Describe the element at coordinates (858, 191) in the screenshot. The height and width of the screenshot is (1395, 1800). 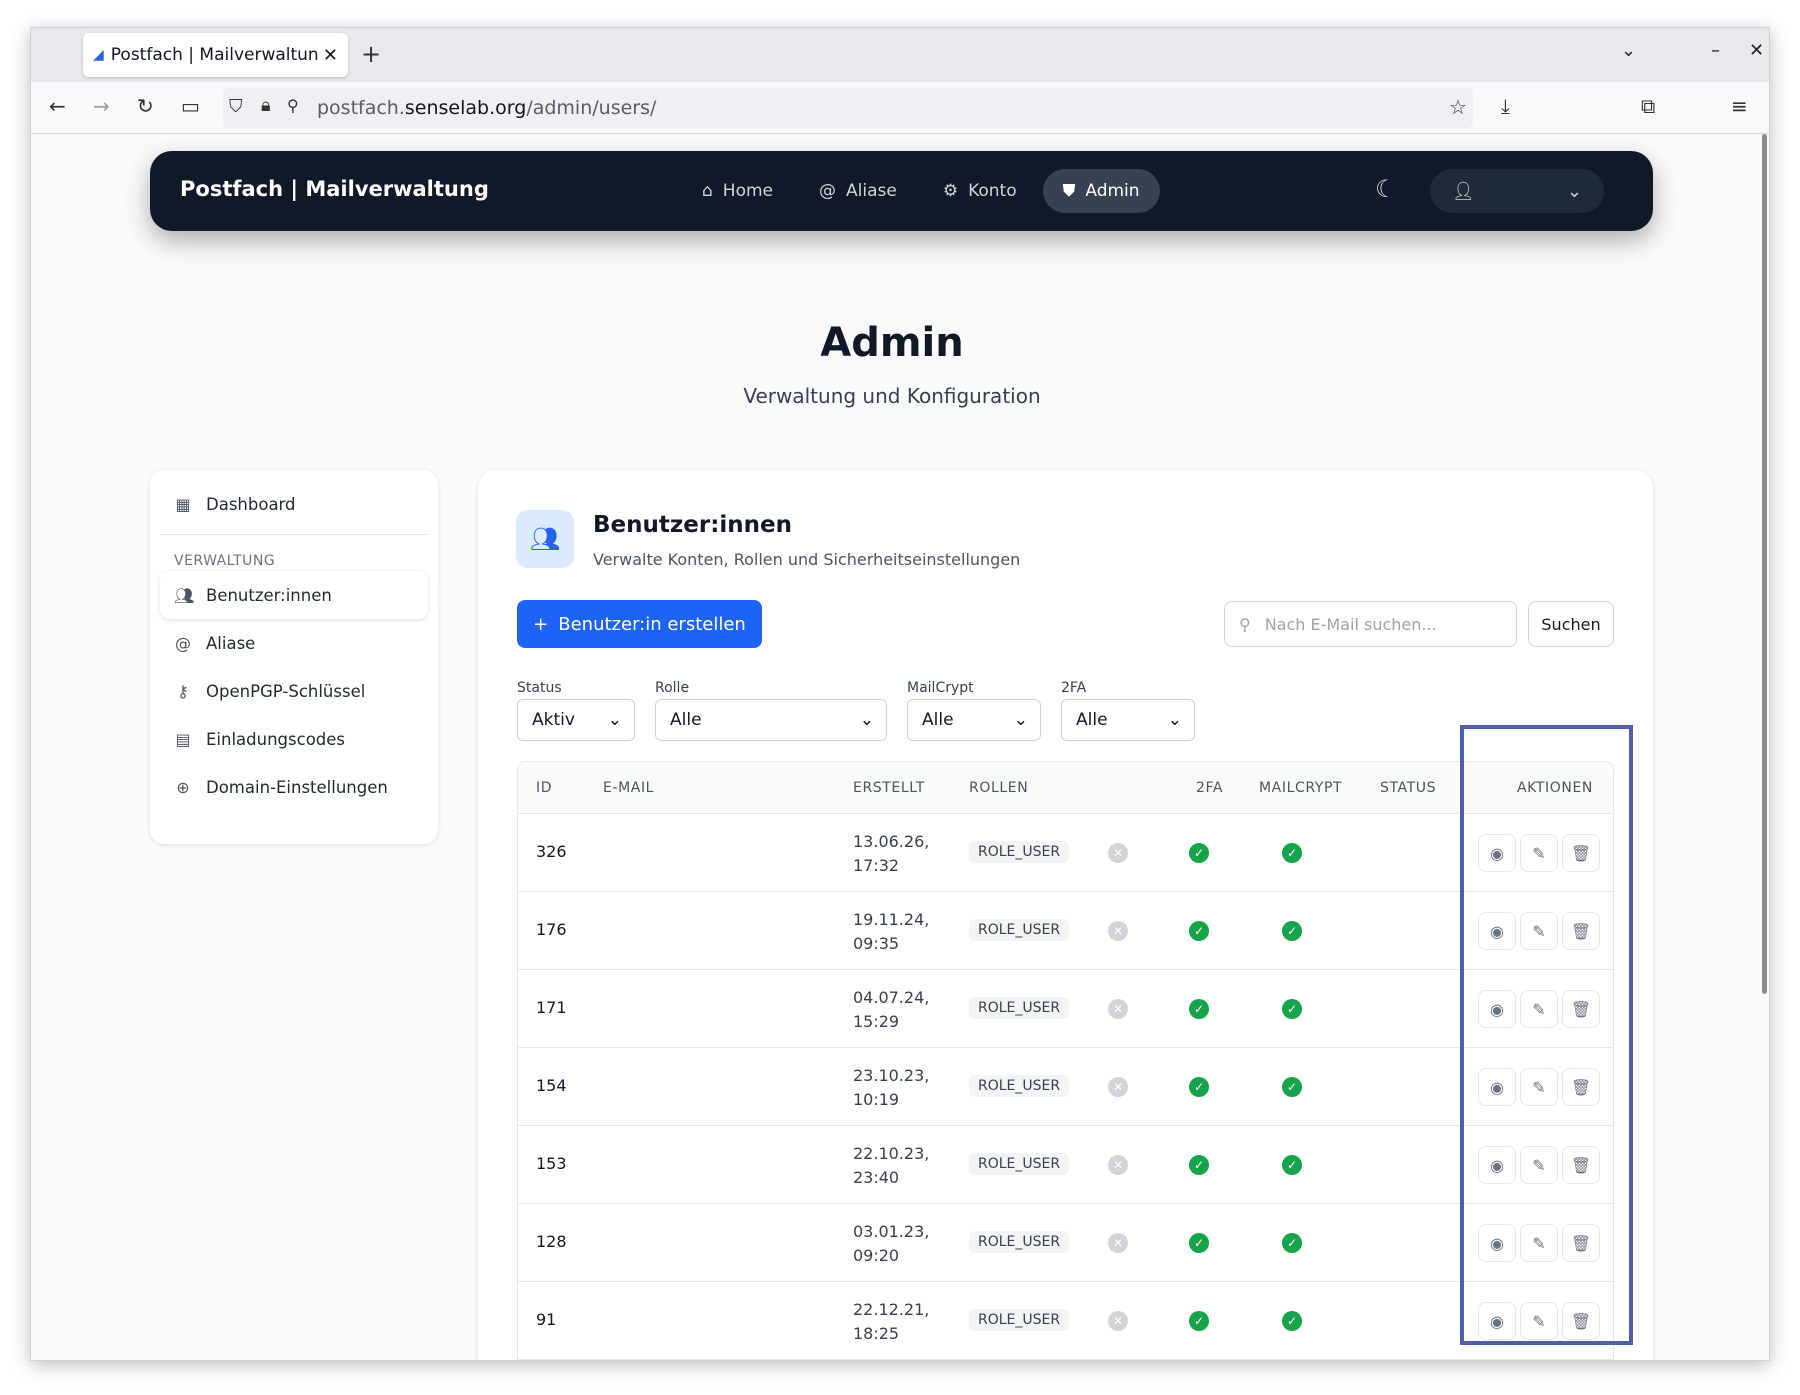
I see `nav-aliase: @ Aliase` at that location.